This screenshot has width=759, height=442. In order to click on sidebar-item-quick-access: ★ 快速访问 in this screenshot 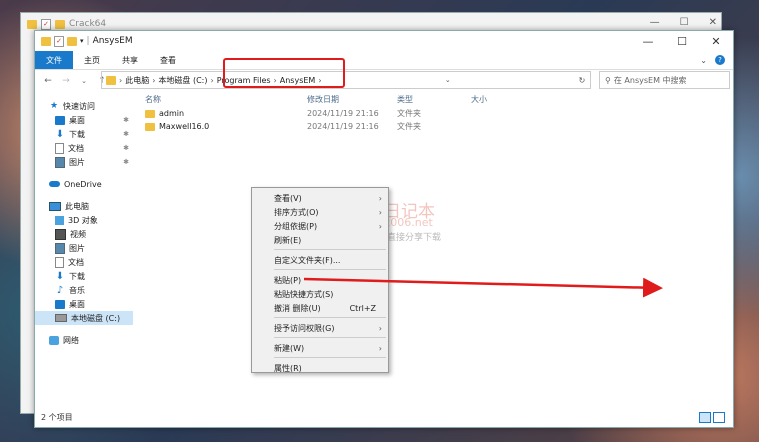, I will do `click(84, 106)`.